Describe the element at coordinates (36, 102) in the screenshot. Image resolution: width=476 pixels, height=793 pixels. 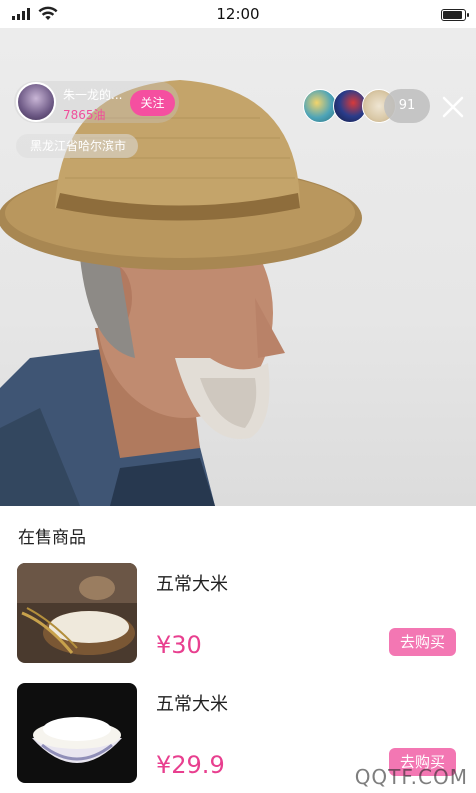
I see `host-avatar` at that location.